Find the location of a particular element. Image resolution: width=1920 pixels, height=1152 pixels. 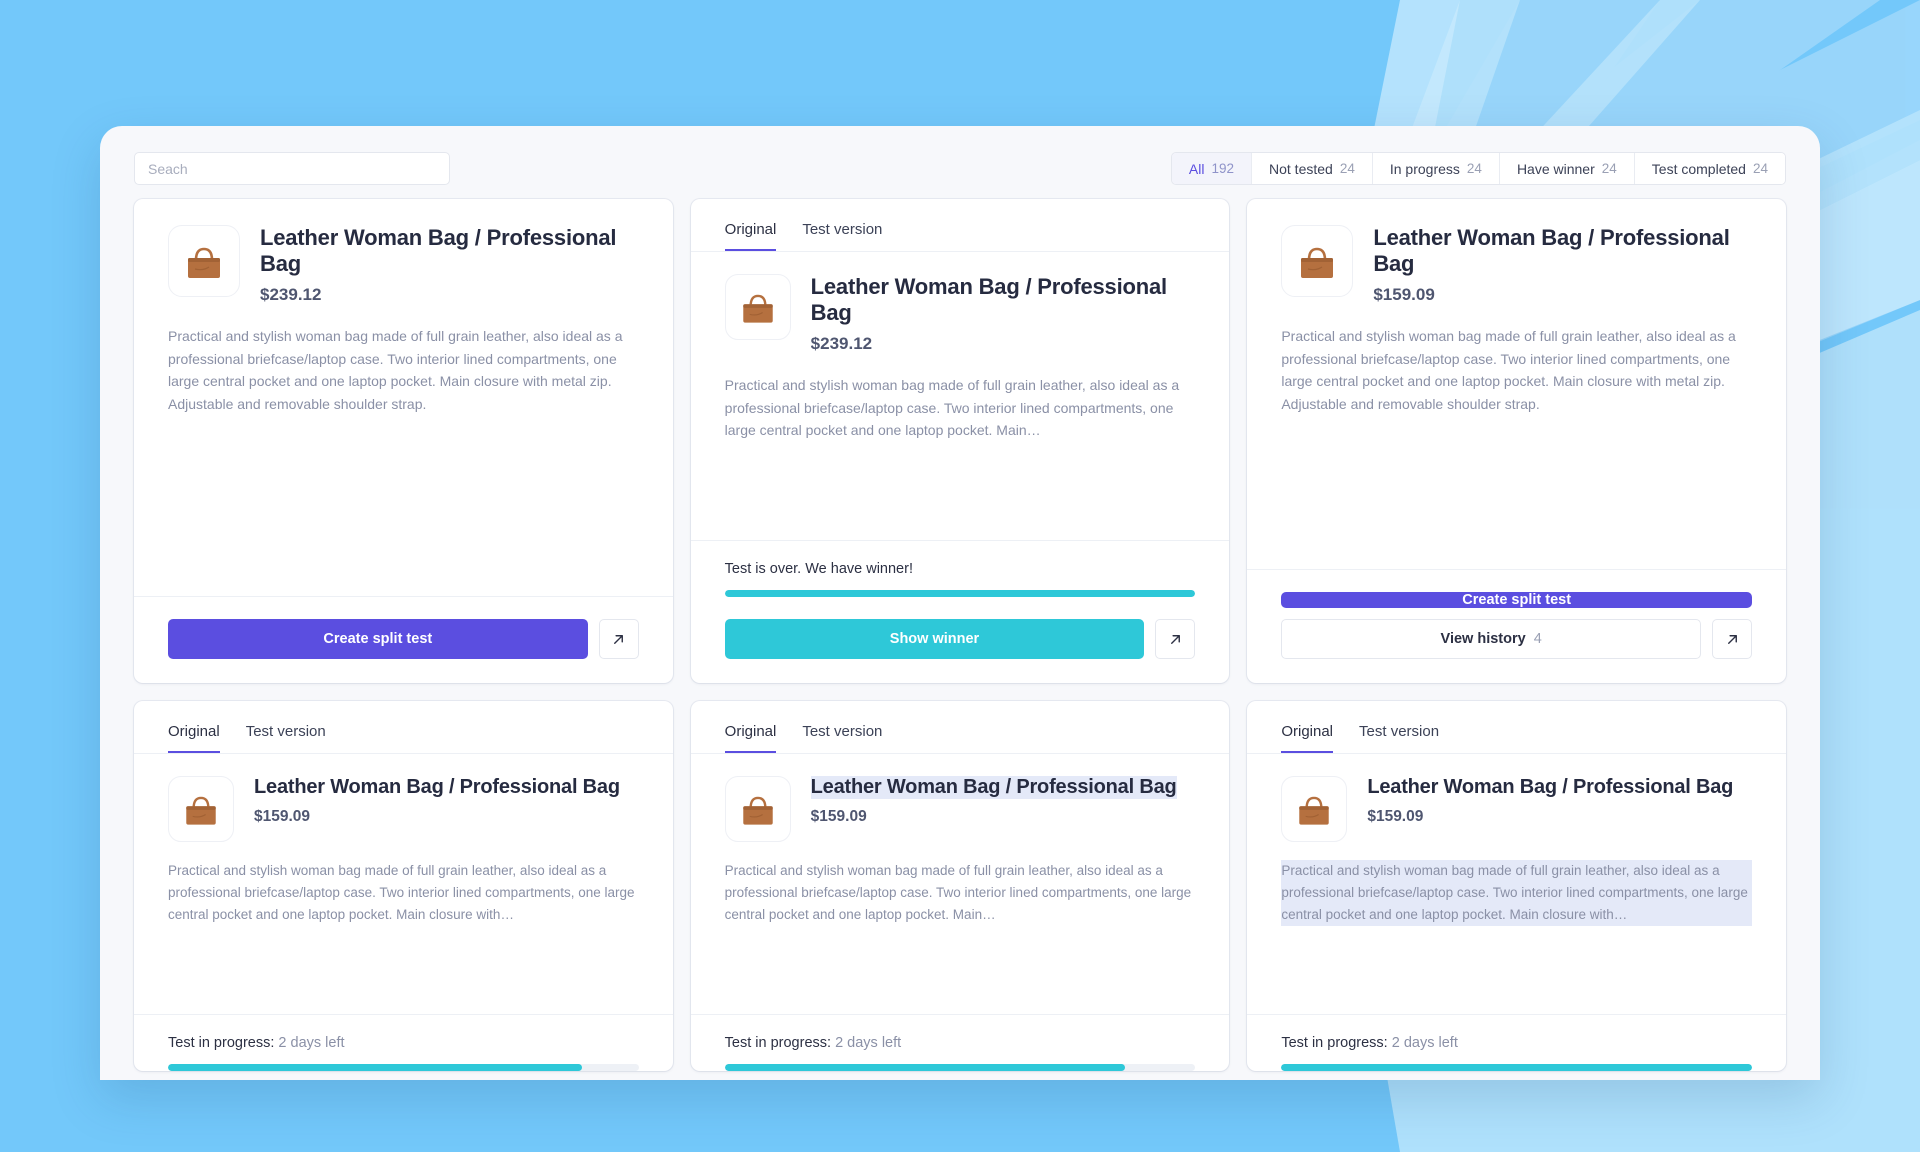

filter-tab-all: All 192 is located at coordinates (1211, 168).